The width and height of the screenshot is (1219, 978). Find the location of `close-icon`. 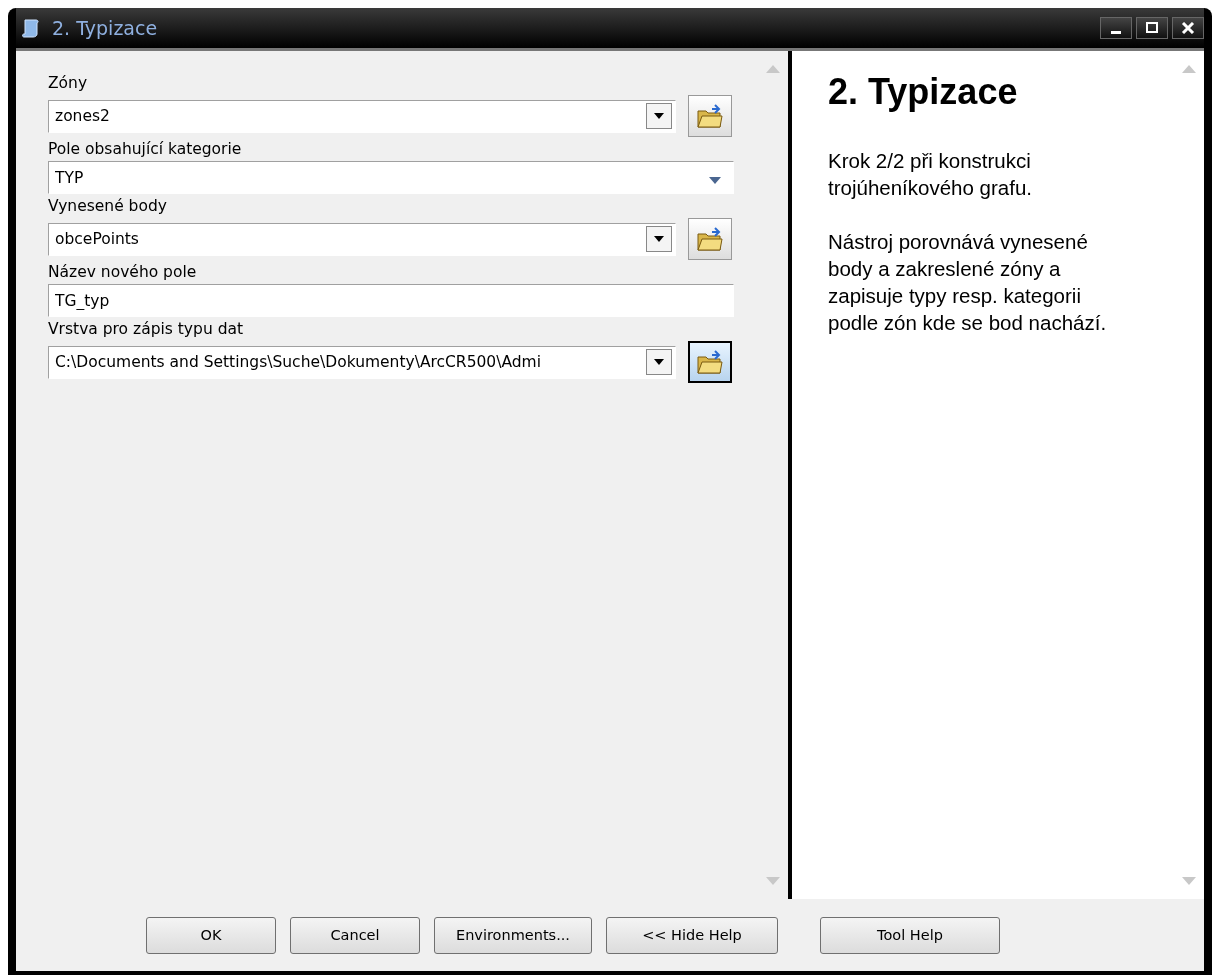

close-icon is located at coordinates (1188, 28).